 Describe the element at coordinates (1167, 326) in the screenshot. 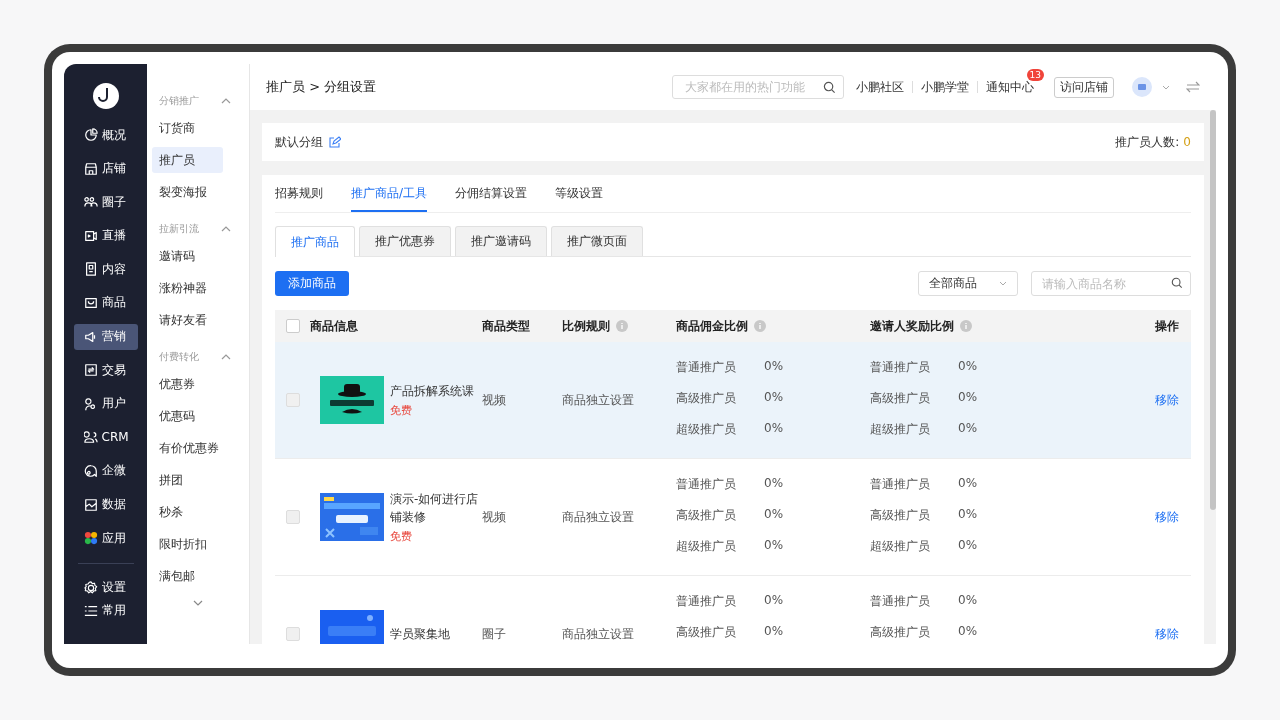

I see `column-header: 操作` at that location.